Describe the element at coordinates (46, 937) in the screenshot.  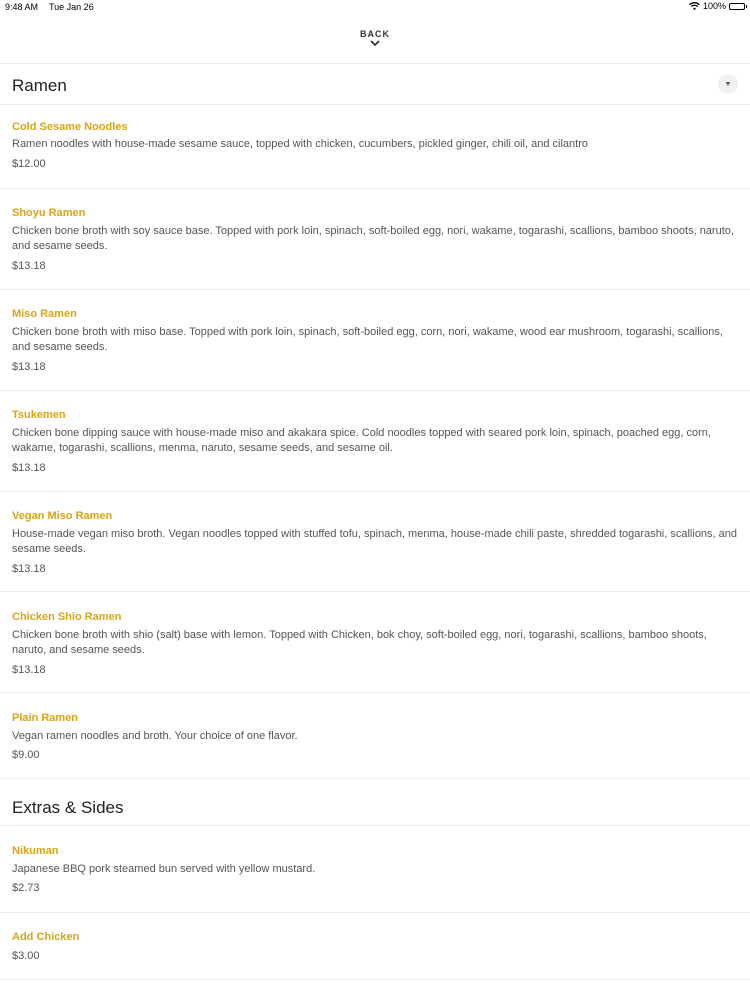
I see `item-name: Add Chicken` at that location.